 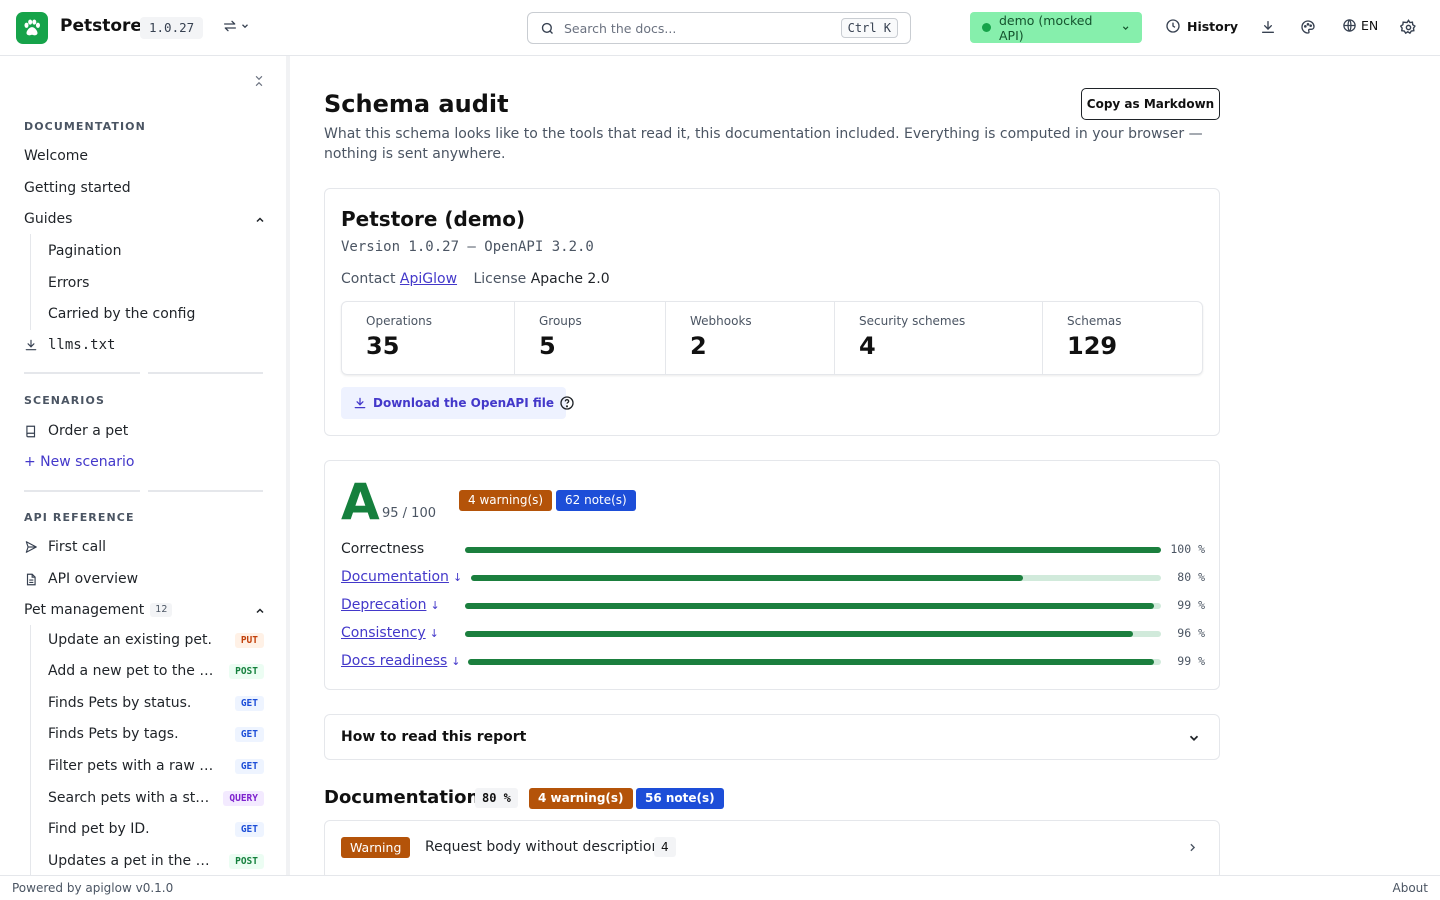 What do you see at coordinates (428, 279) in the screenshot?
I see `contact-link: ApiGlow` at bounding box center [428, 279].